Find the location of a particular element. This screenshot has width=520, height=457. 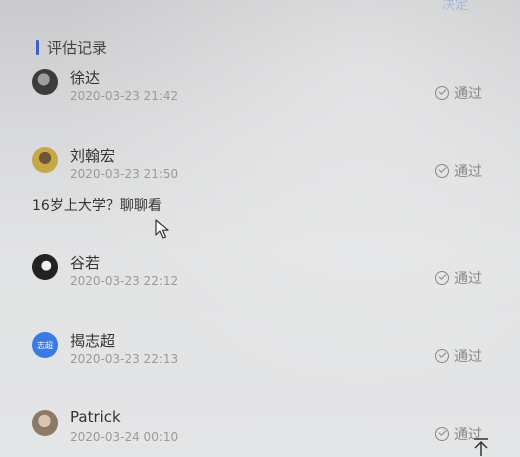

record-item: Patrick 2020-03-24 00:10 通过 is located at coordinates (261, 429).